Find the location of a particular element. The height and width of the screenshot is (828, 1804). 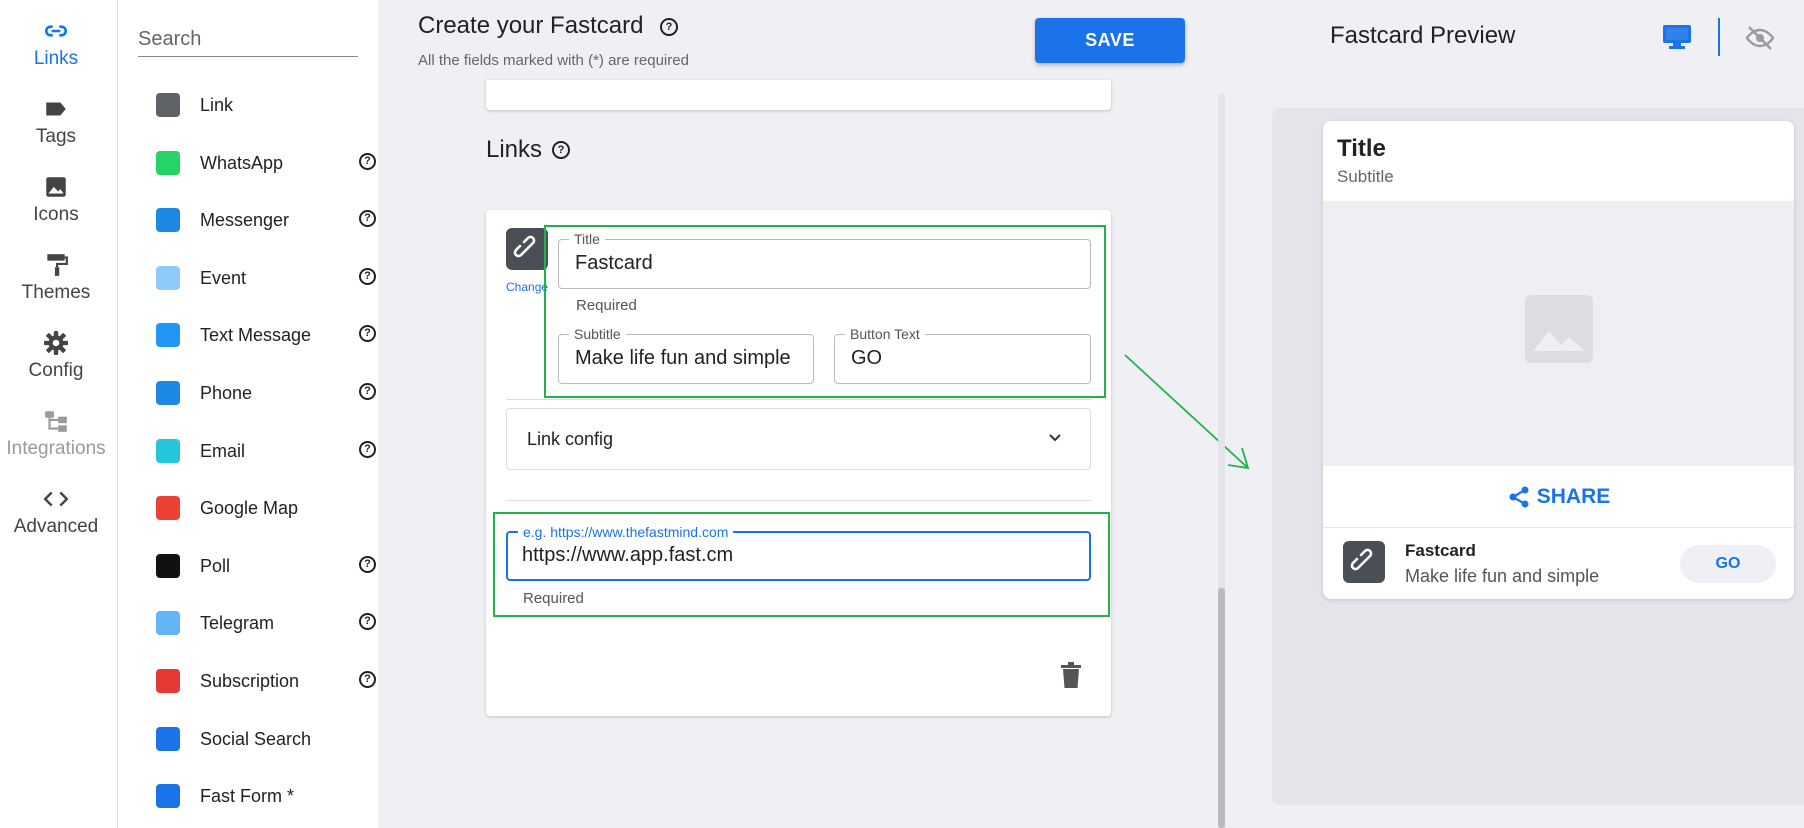

rail-label: Themes is located at coordinates (56, 292).